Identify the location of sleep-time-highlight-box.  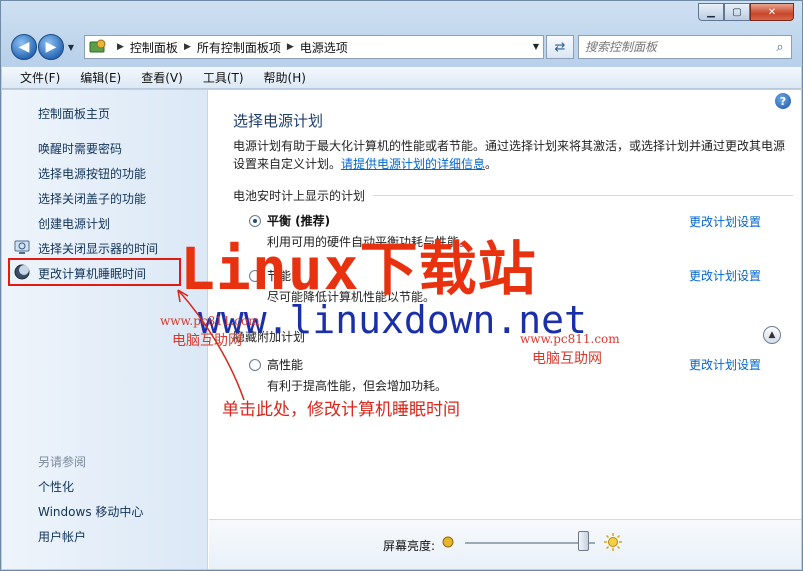
(94, 272).